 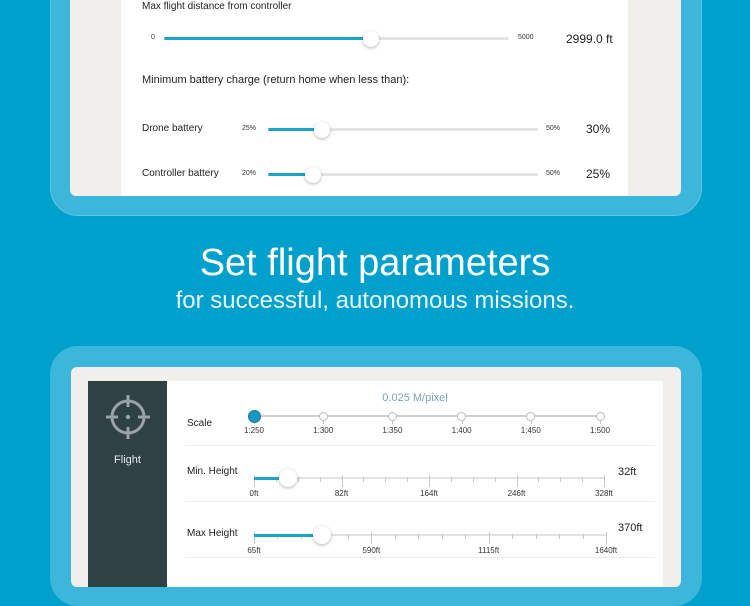 I want to click on min-height-label: Min. Height, so click(x=212, y=471).